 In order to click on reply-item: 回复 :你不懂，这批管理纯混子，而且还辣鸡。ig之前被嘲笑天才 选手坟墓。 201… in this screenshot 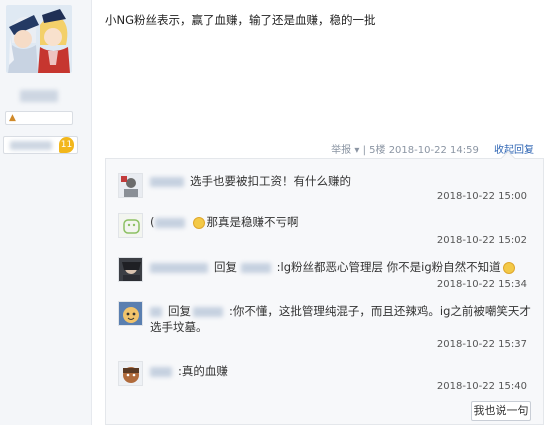, I will do `click(324, 325)`.